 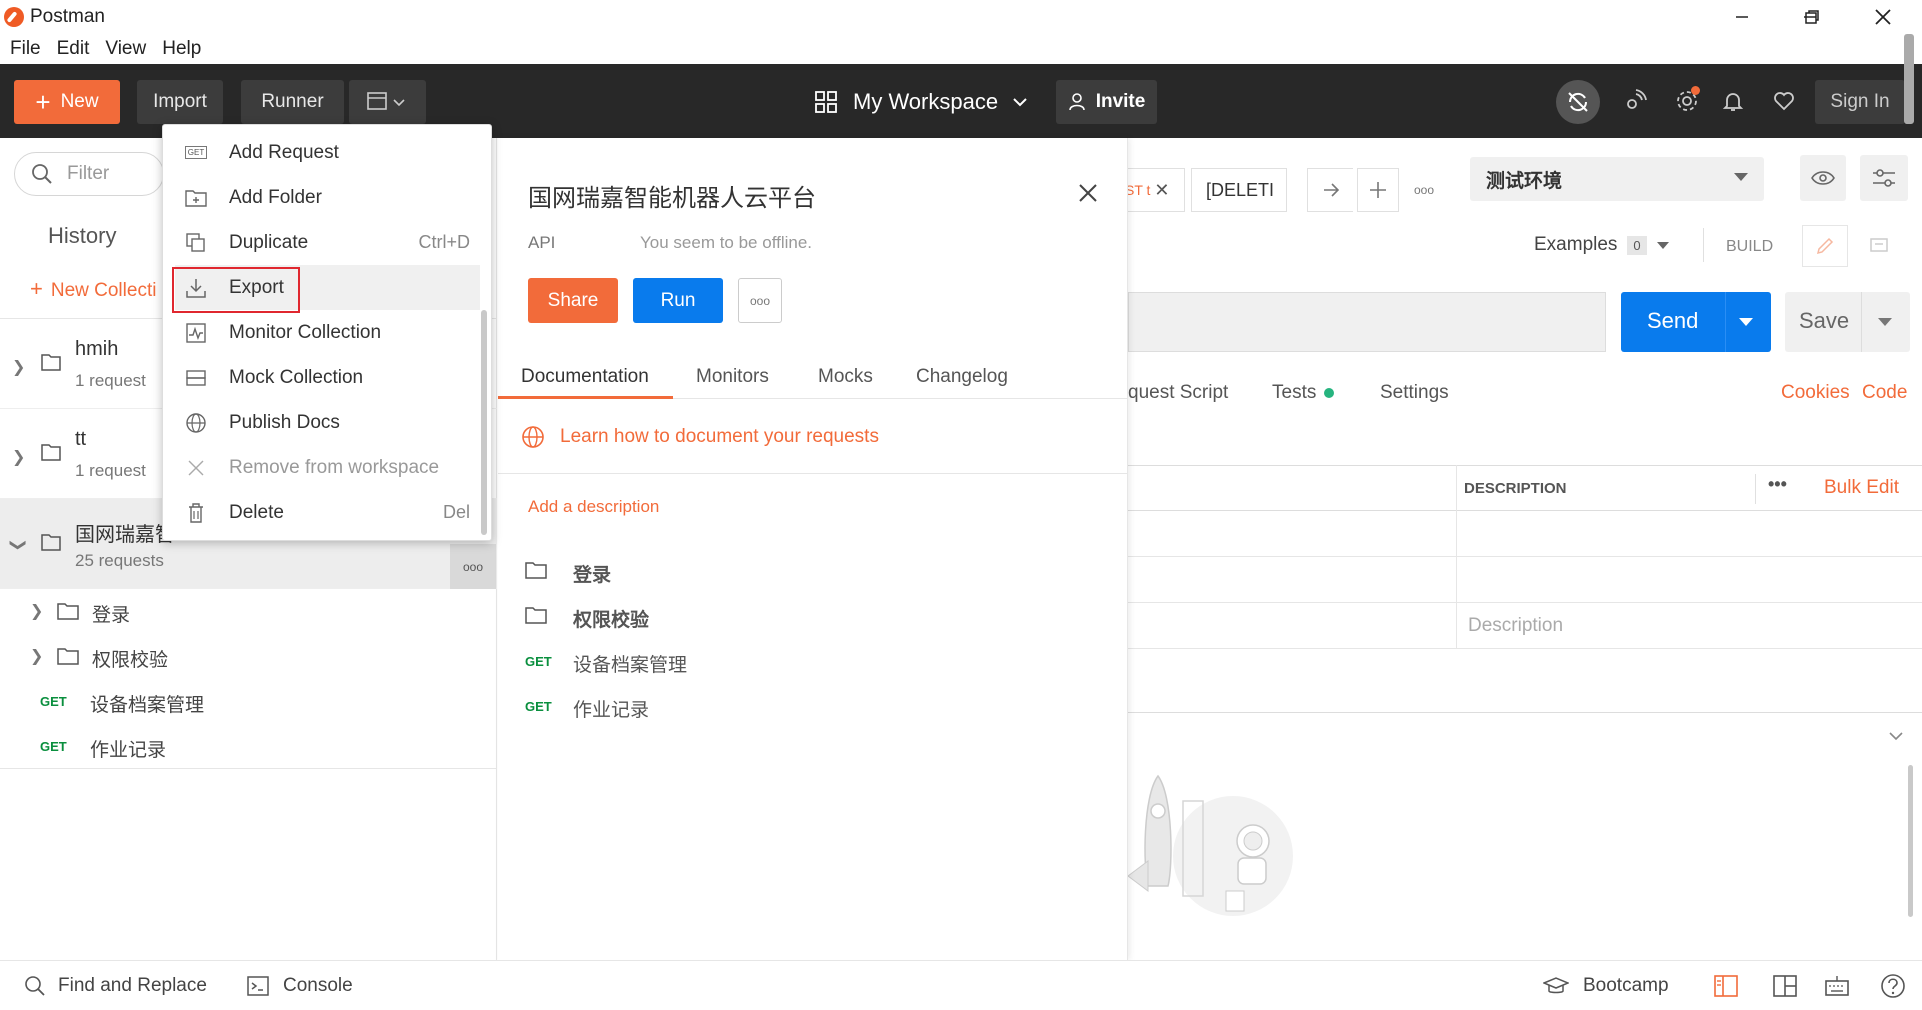 I want to click on filter-input: Filter, so click(x=89, y=174).